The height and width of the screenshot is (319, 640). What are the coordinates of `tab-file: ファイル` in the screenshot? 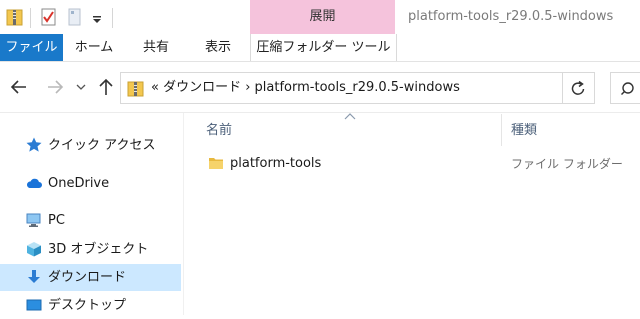 It's located at (31, 47).